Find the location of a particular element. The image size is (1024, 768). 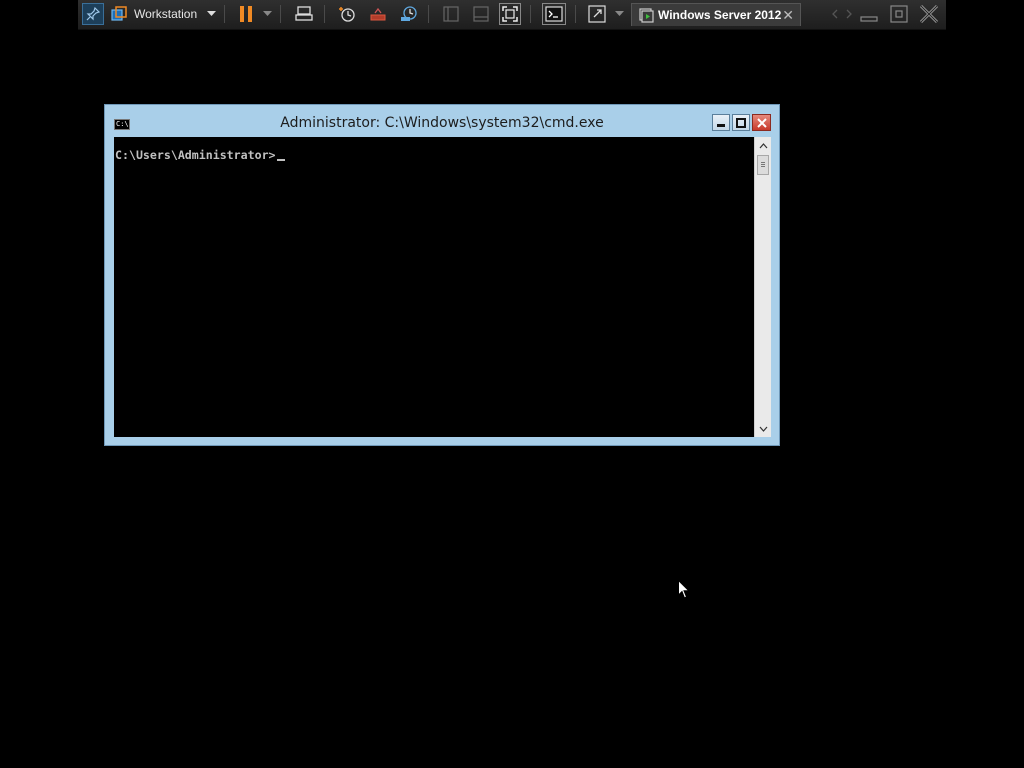

console-icon is located at coordinates (554, 14).